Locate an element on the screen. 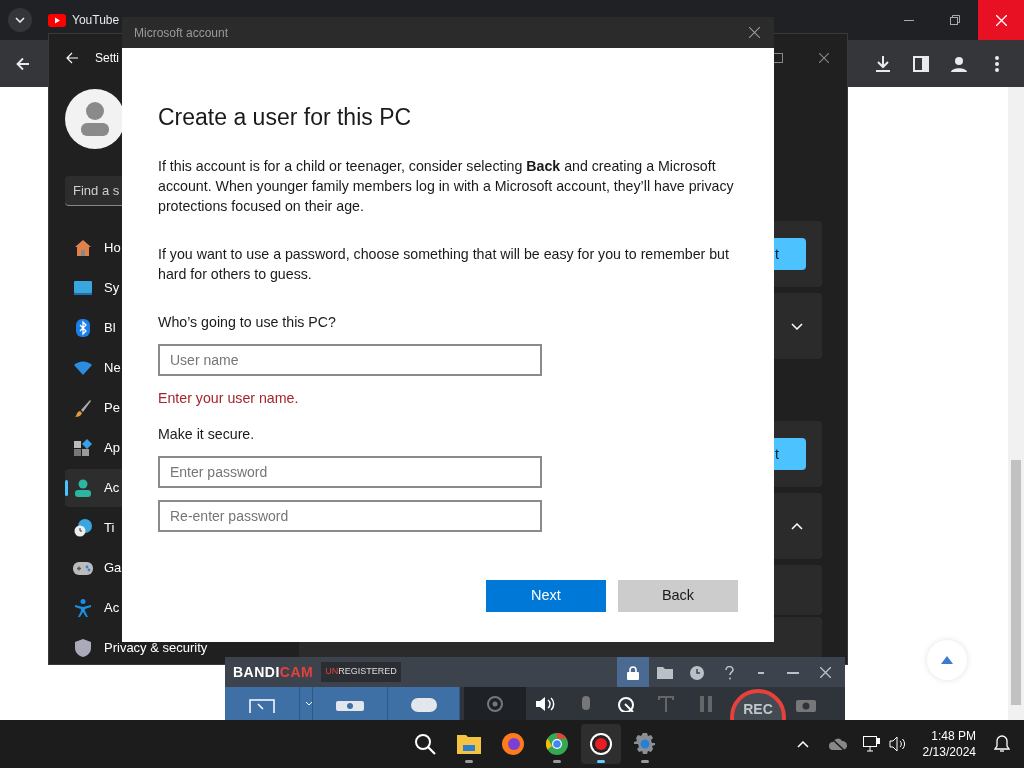 The image size is (1024, 768). error-message: Enter your user name. is located at coordinates (229, 398).